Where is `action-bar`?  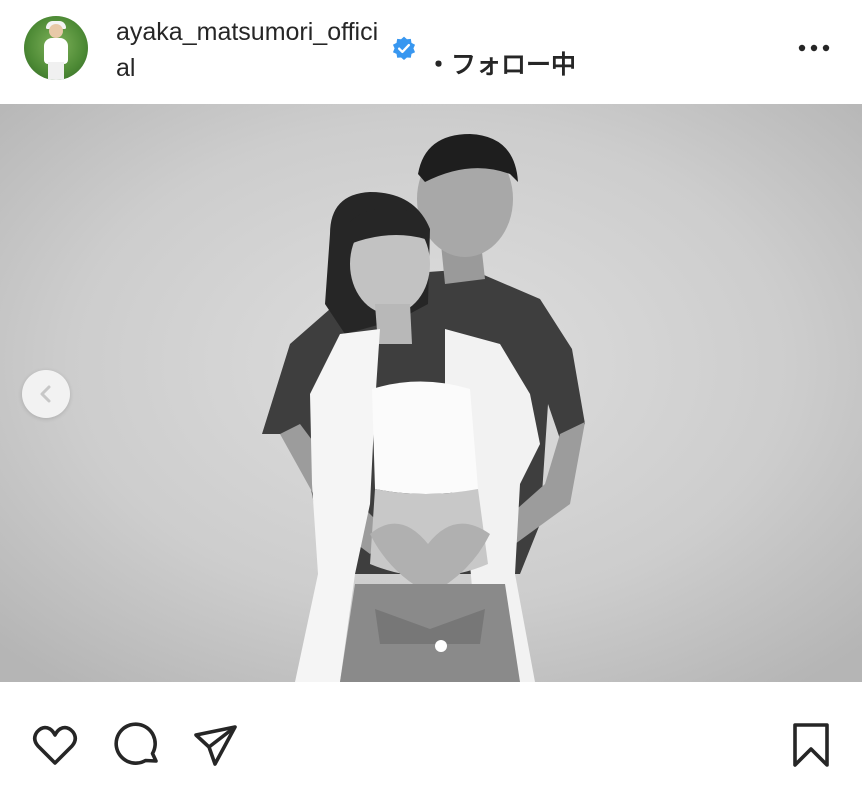 action-bar is located at coordinates (431, 735).